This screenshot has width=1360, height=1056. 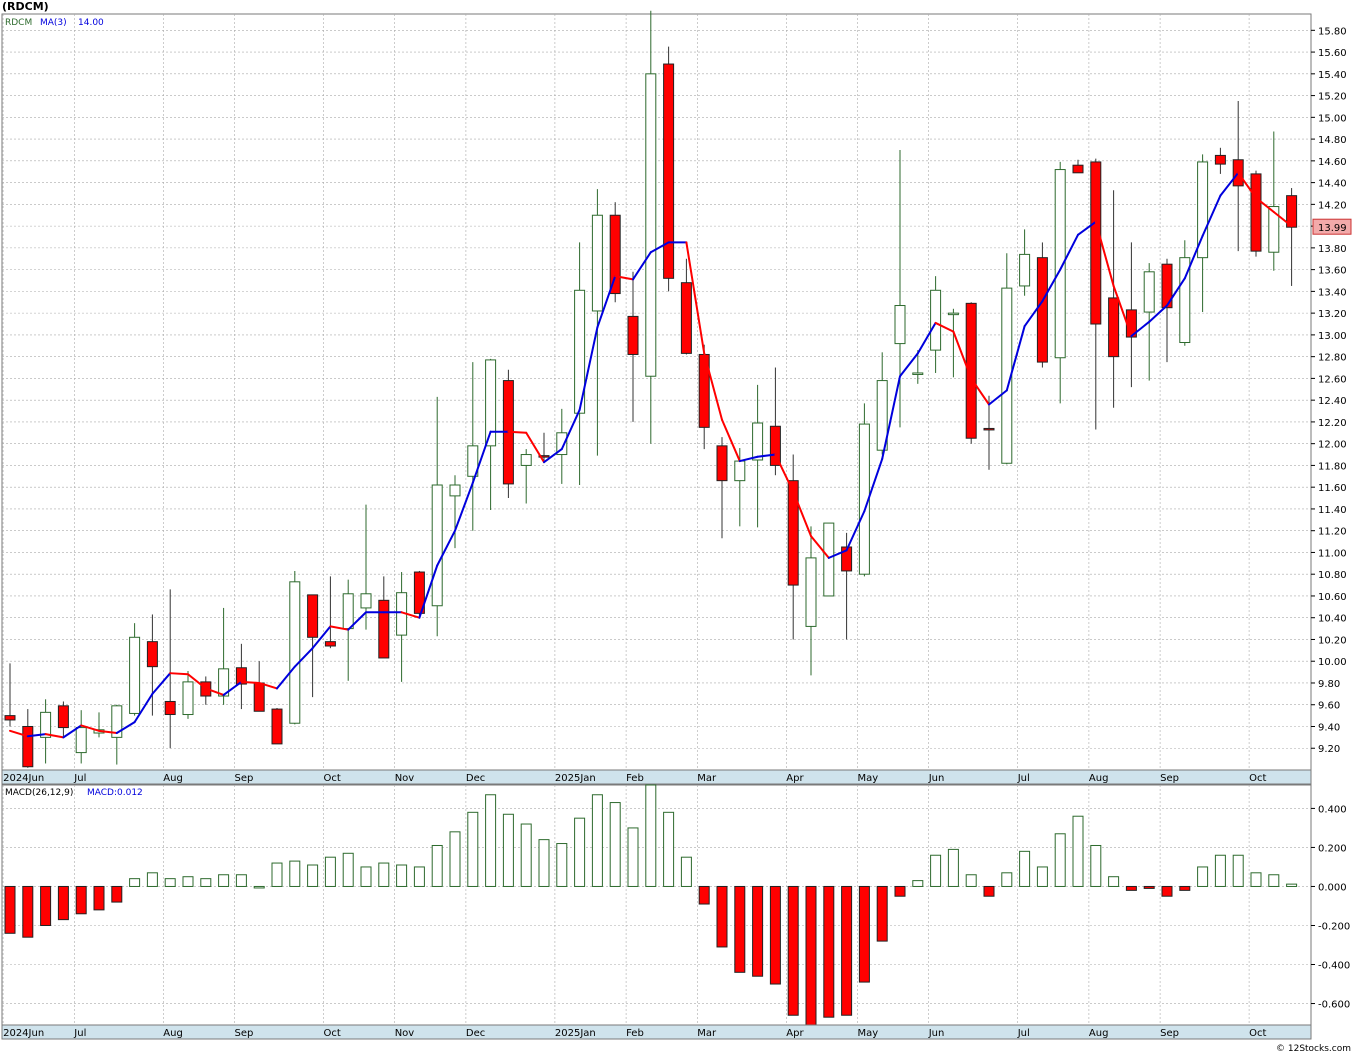 I want to click on price-tick-label: 15.20, so click(x=1332, y=97).